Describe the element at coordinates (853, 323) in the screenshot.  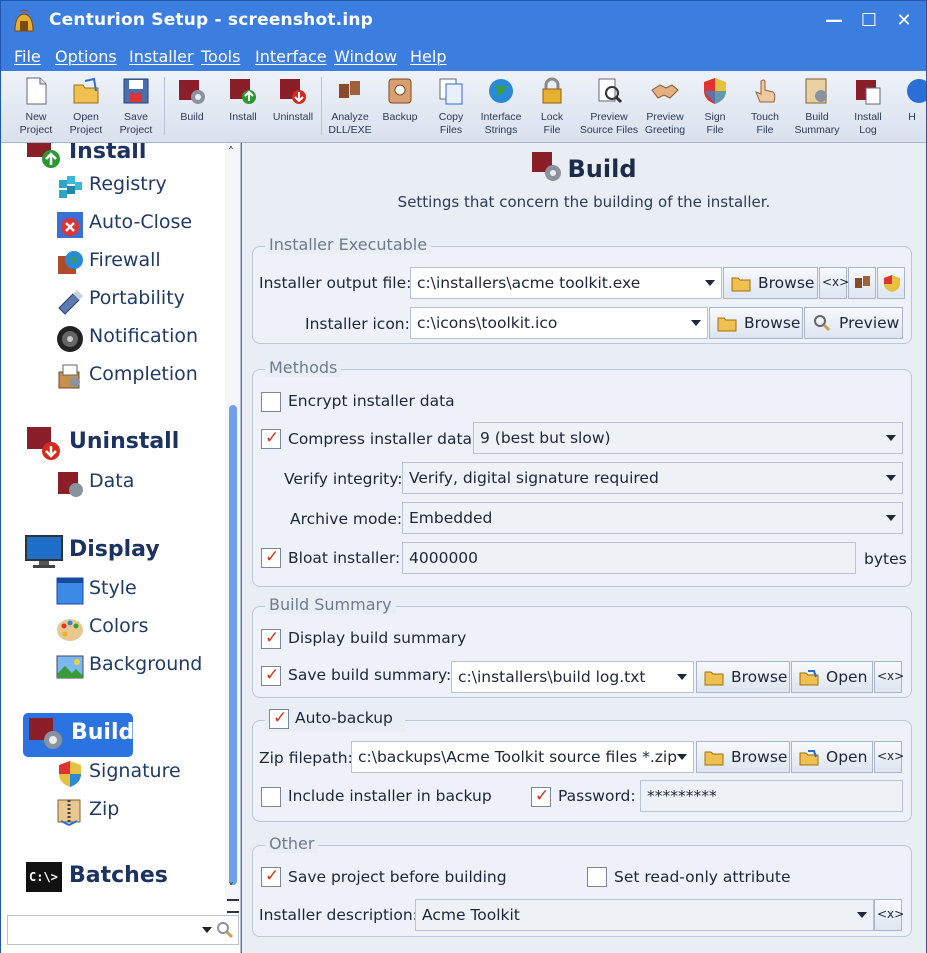
I see `icon-preview-button: Preview` at that location.